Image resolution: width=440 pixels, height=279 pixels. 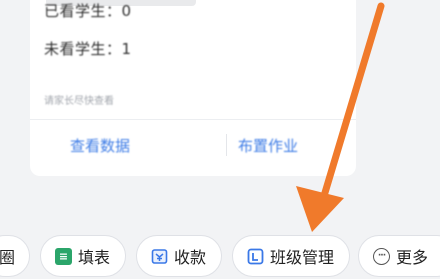 What do you see at coordinates (268, 145) in the screenshot?
I see `assign-homework-button: 布置作业` at bounding box center [268, 145].